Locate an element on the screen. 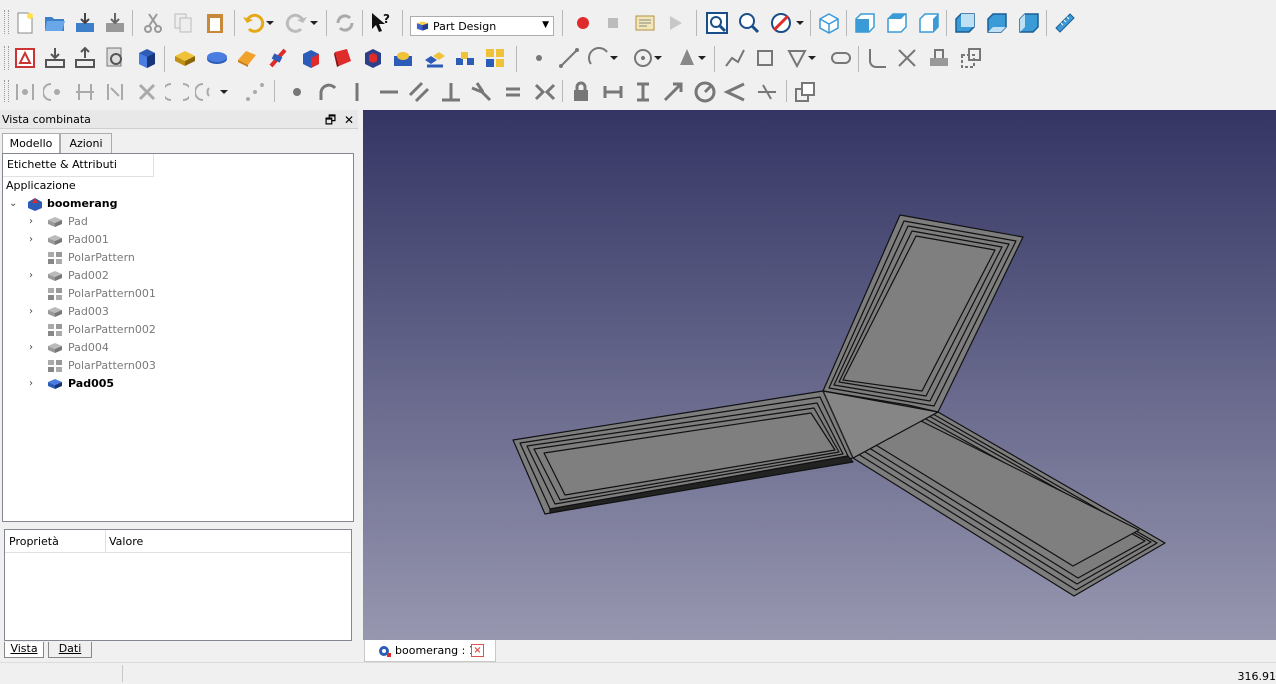 This screenshot has height=684, width=1276. polygon-dropdown-icon is located at coordinates (812, 58).